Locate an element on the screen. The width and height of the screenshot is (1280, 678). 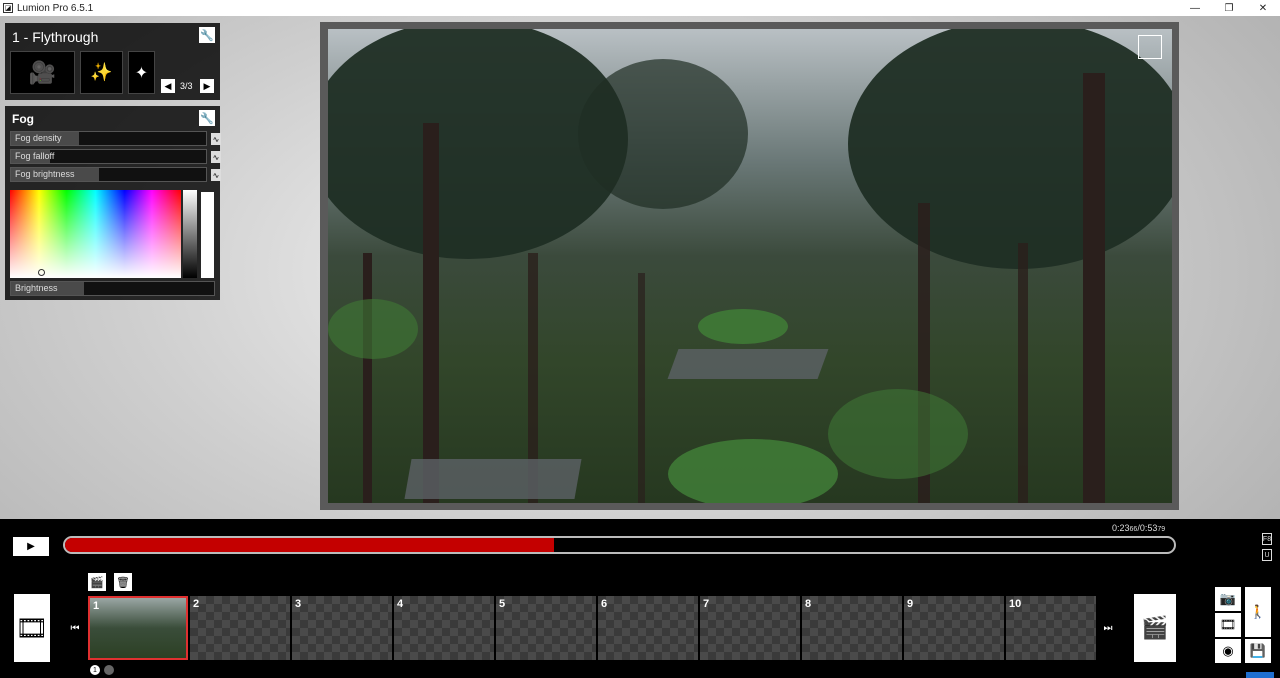
color-picker is located at coordinates (95, 234).